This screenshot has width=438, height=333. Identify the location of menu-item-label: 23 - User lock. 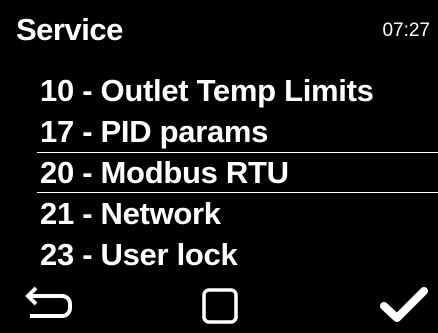
(139, 254).